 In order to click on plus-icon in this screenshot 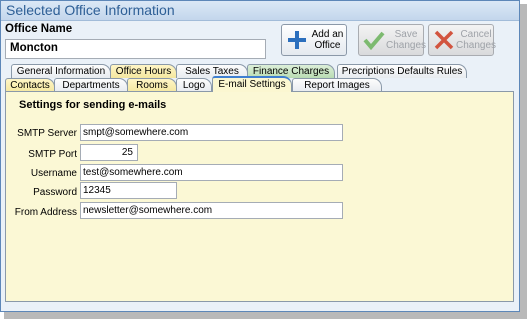, I will do `click(297, 40)`.